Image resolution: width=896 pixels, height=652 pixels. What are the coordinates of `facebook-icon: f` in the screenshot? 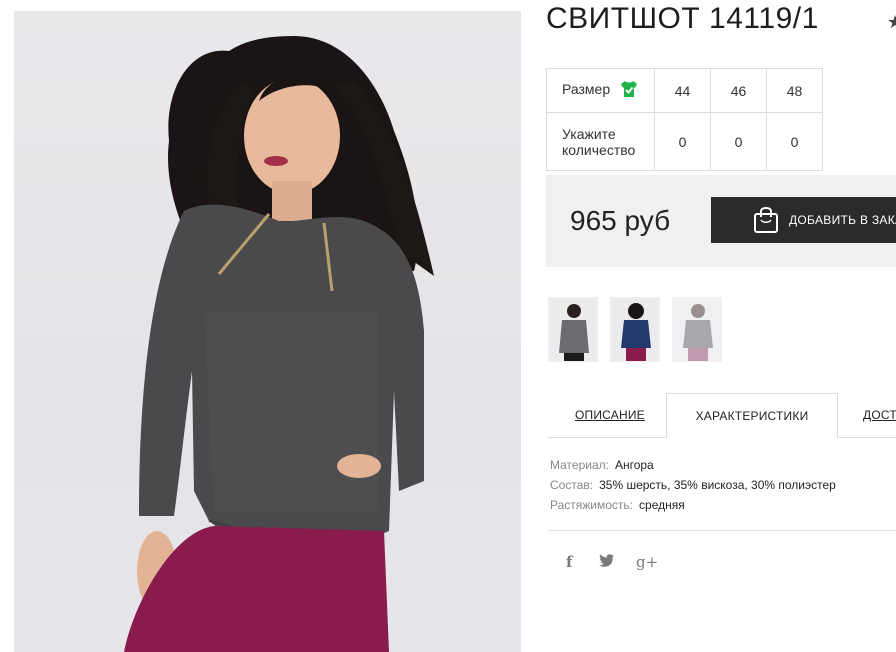 It's located at (569, 562).